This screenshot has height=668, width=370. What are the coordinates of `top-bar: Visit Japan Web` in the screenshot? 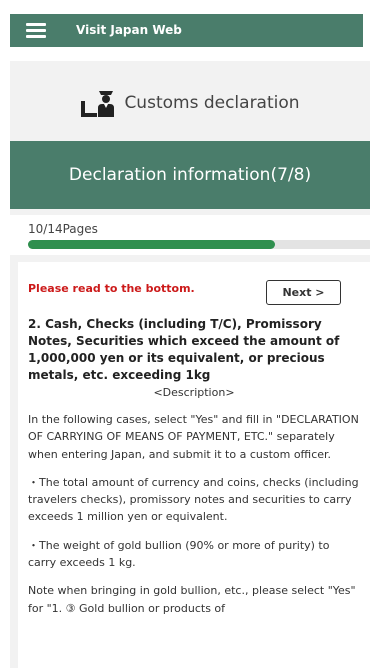 It's located at (185, 30).